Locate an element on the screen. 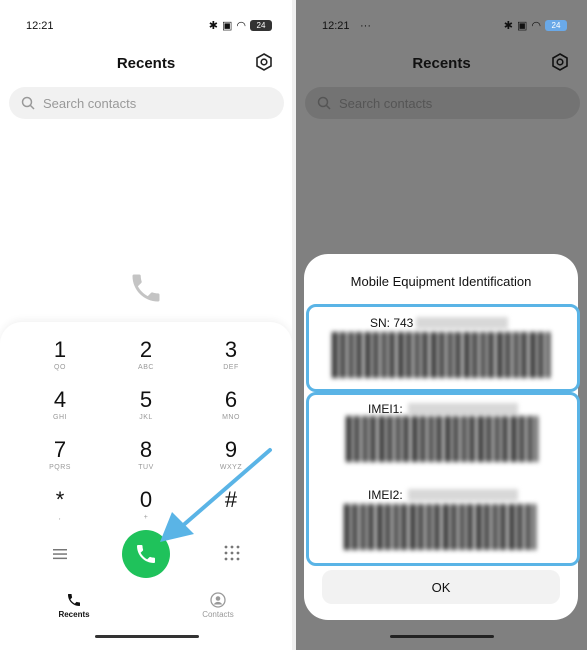  tab-recents-label: Recents is located at coordinates (74, 614).